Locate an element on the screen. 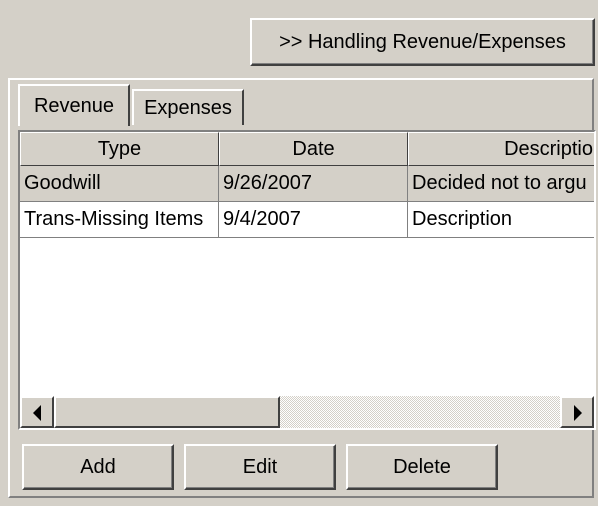  cell-type: Goodwill is located at coordinates (119, 184).